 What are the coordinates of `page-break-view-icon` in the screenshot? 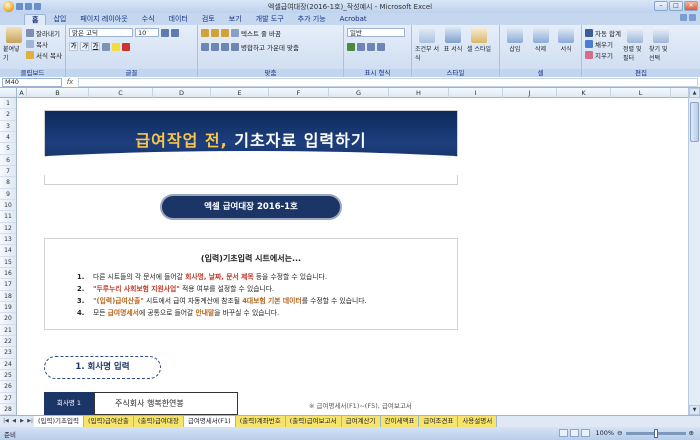 It's located at (585, 433).